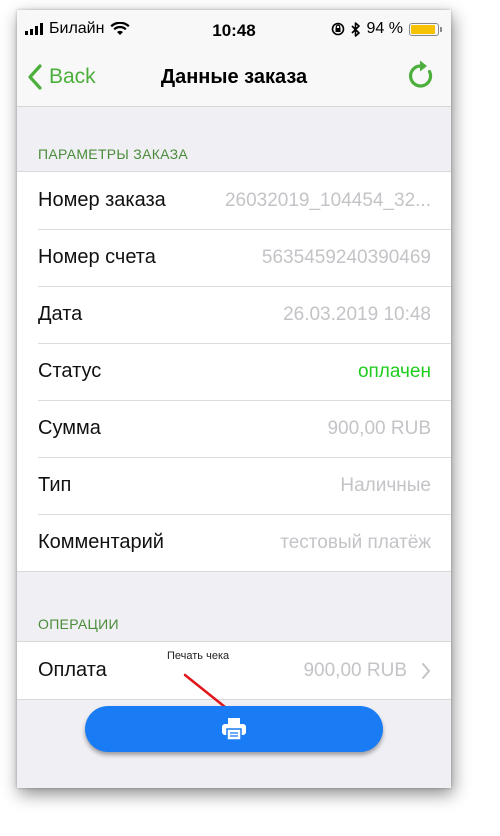 The width and height of the screenshot is (500, 836). I want to click on page-title: Данные заказа, so click(234, 77).